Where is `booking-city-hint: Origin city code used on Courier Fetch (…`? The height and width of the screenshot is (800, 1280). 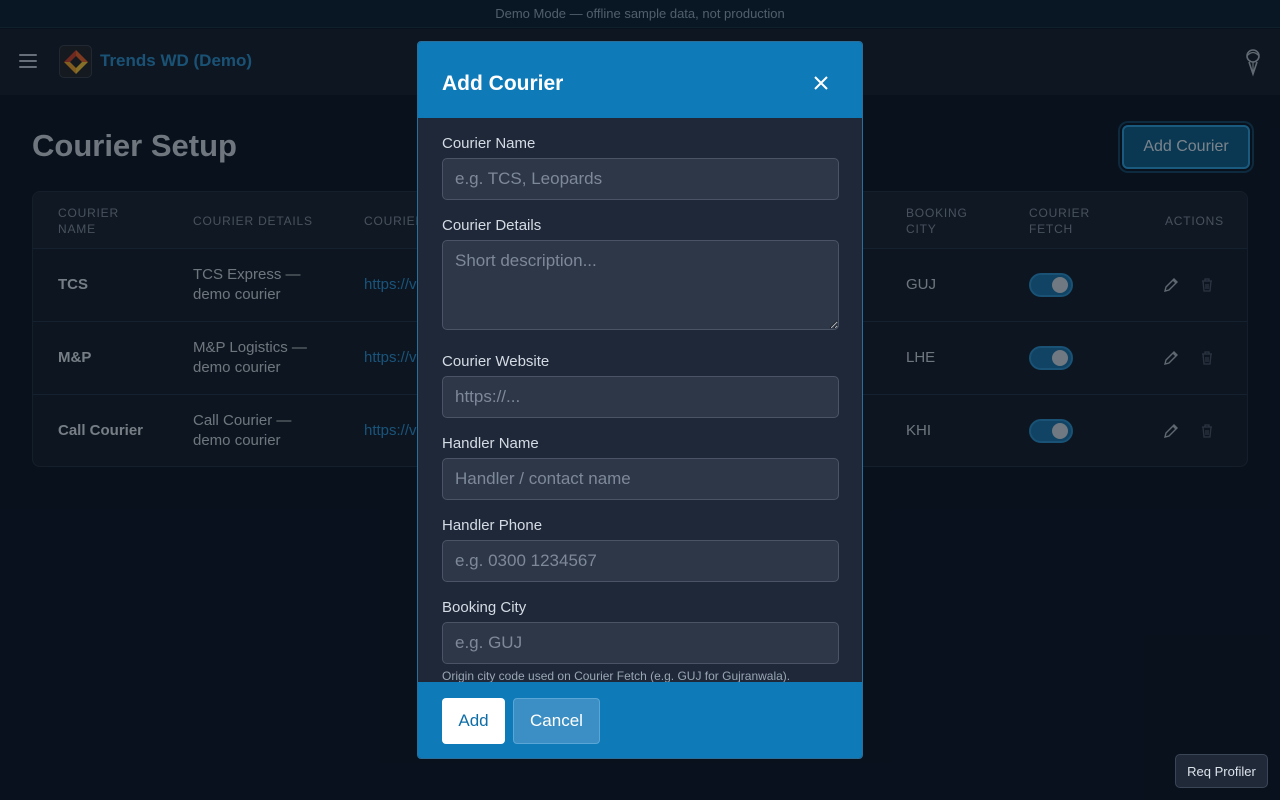 booking-city-hint: Origin city code used on Courier Fetch (… is located at coordinates (616, 675).